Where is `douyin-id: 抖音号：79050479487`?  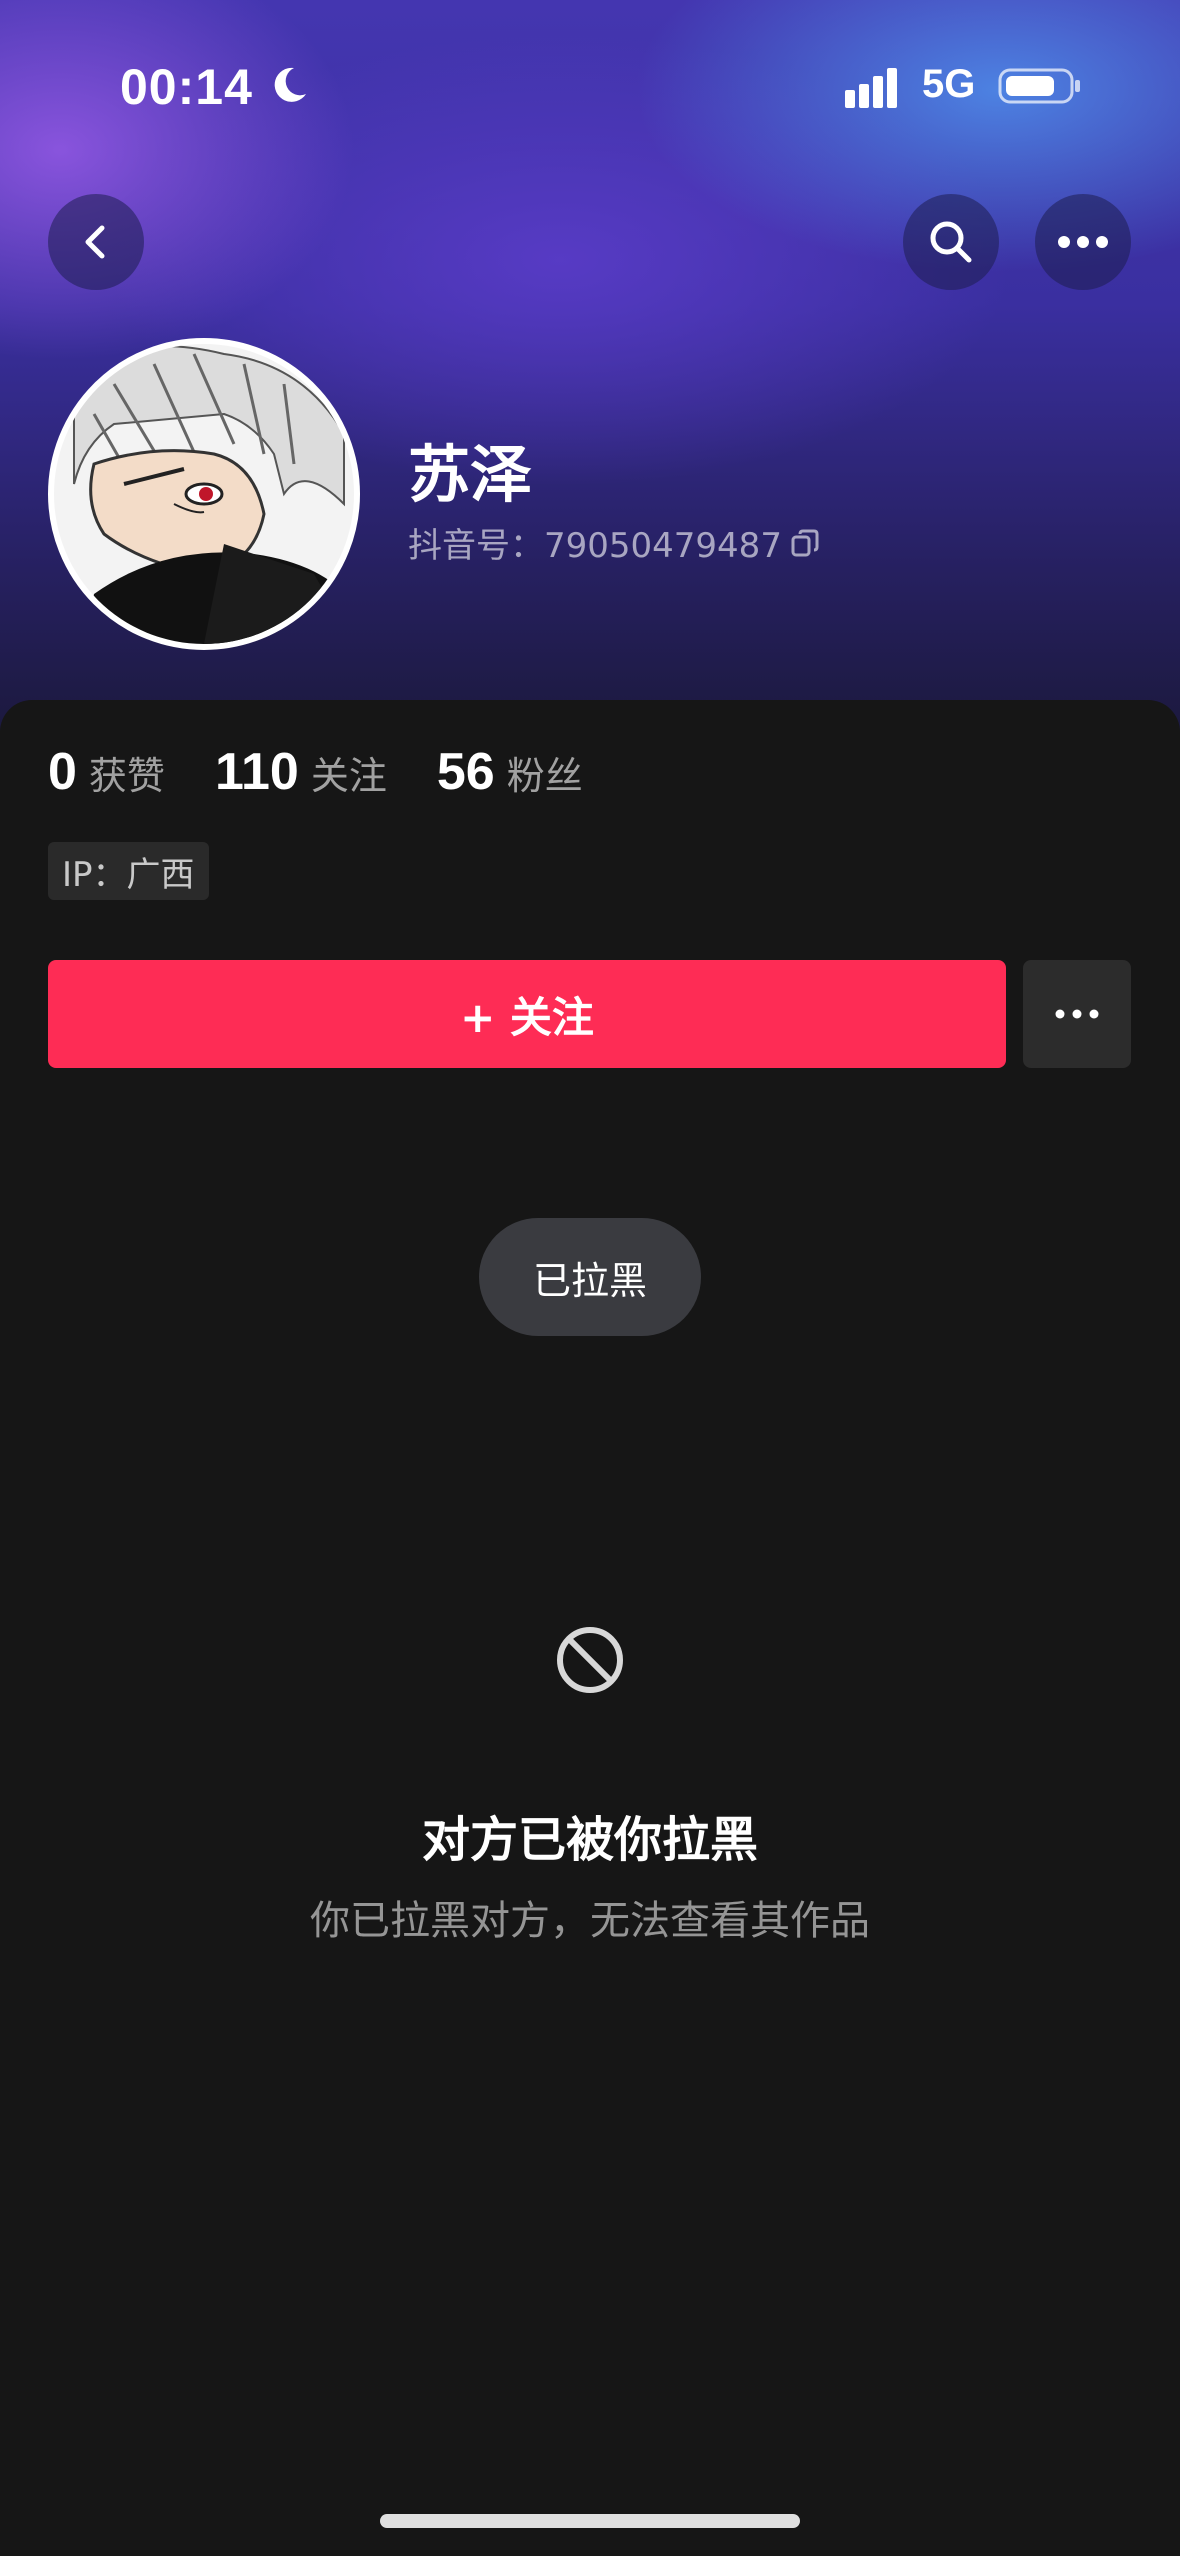
douyin-id: 抖音号：79050479487 is located at coordinates (614, 542).